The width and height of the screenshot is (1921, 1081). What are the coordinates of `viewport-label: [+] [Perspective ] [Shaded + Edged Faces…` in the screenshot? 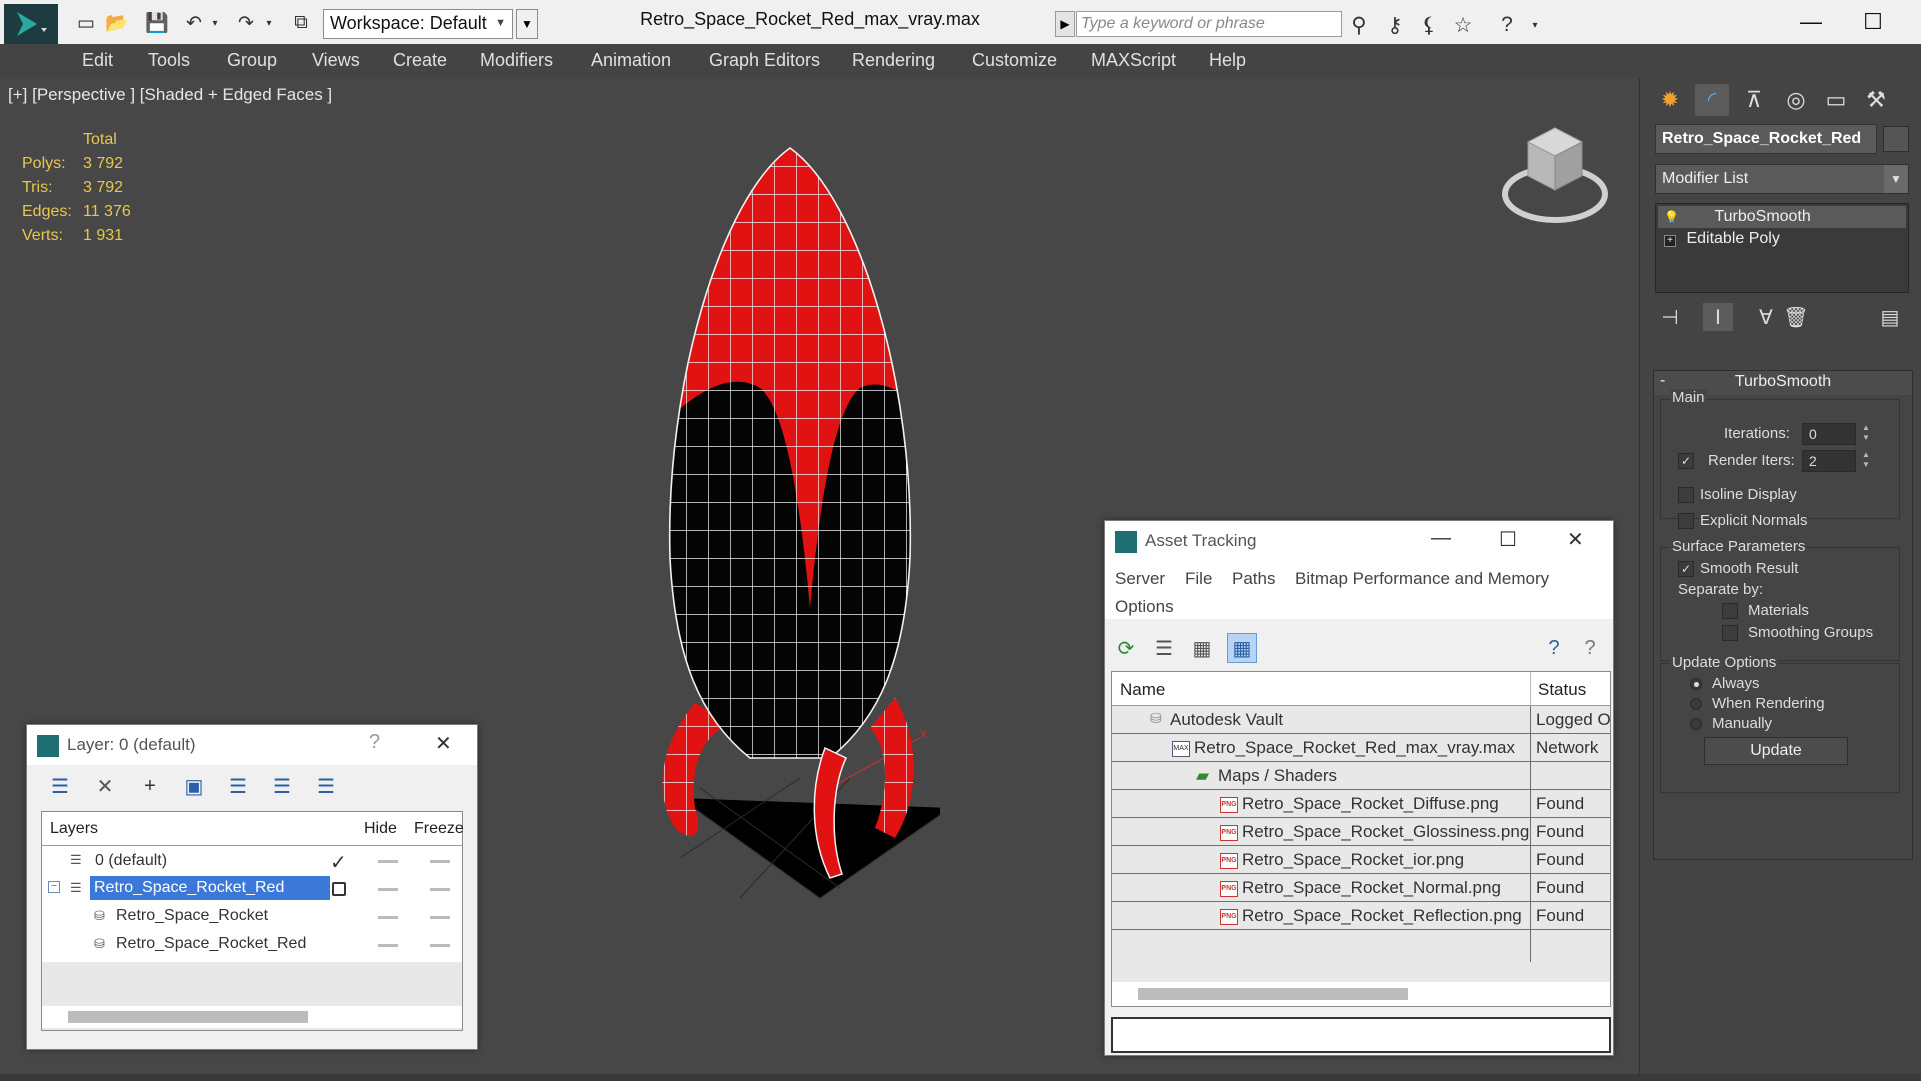 It's located at (170, 95).